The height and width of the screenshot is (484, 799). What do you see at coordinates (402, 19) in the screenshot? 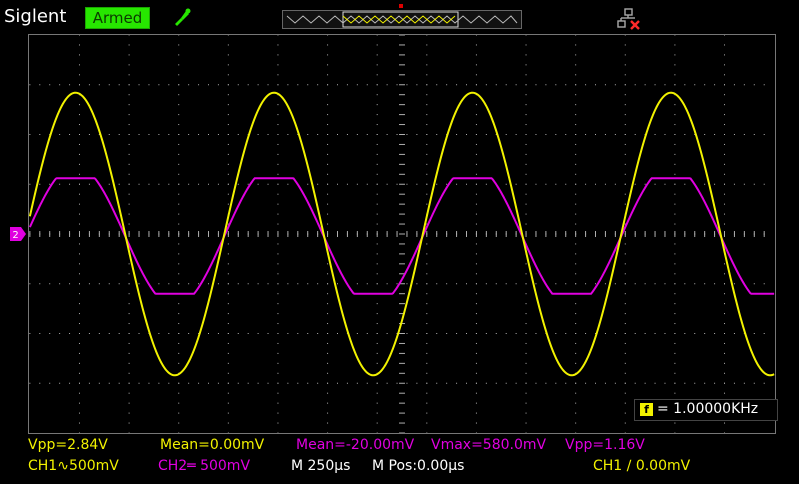
I see `memory-position-bar` at bounding box center [402, 19].